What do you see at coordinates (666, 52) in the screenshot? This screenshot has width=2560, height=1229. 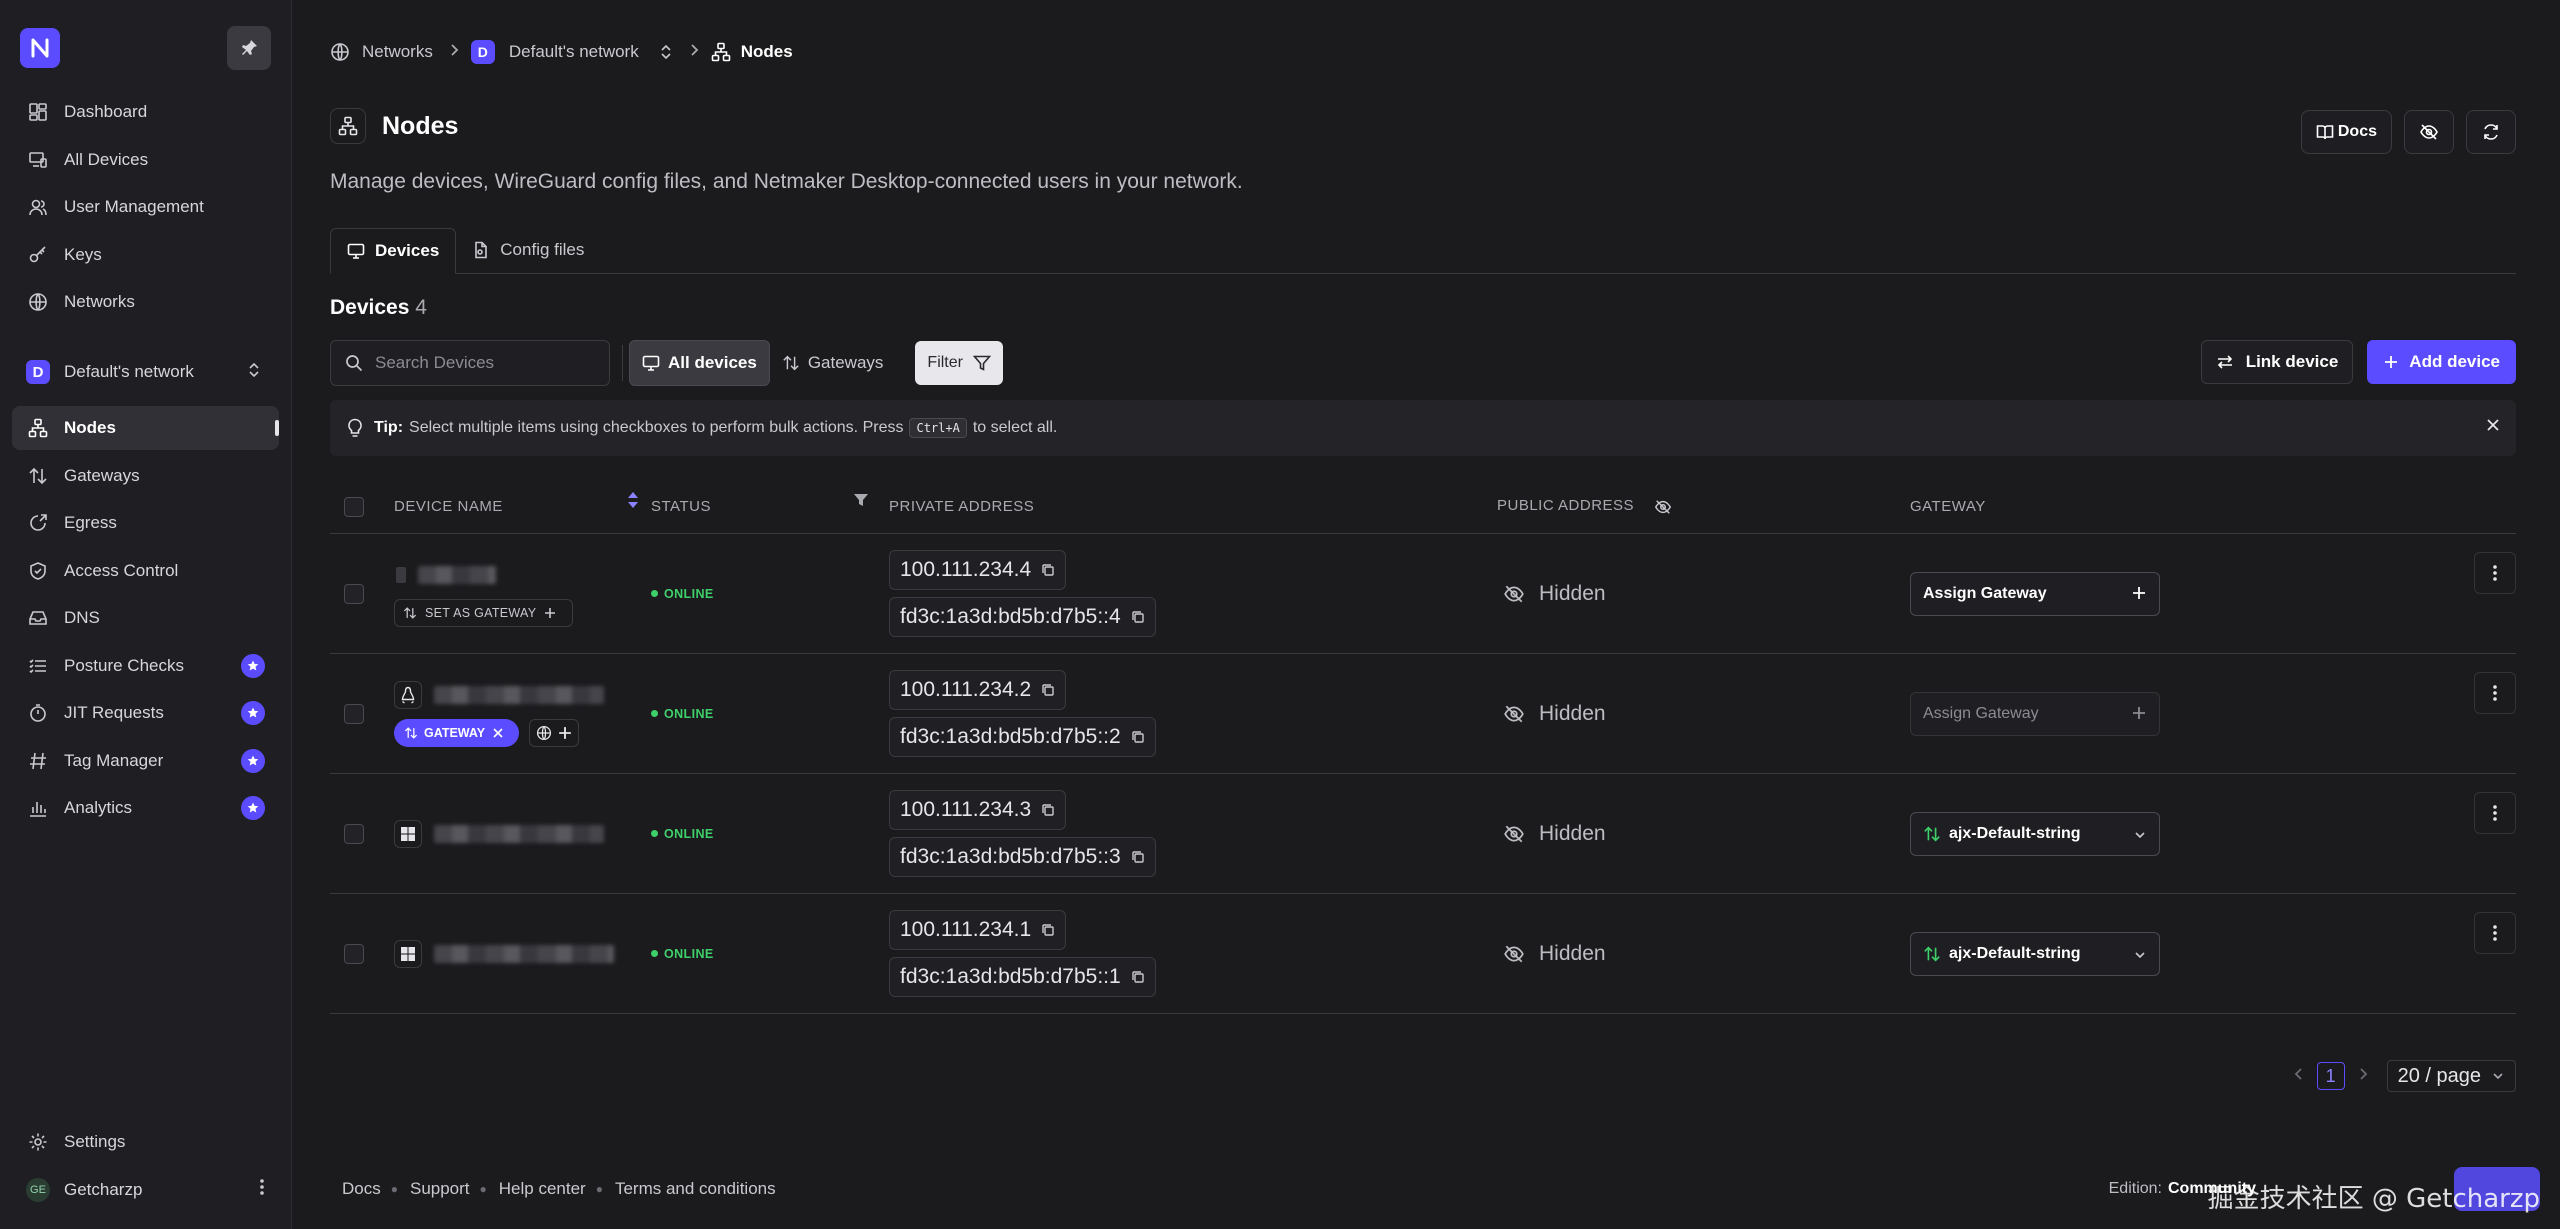 I see `chevron-up-down-icon` at bounding box center [666, 52].